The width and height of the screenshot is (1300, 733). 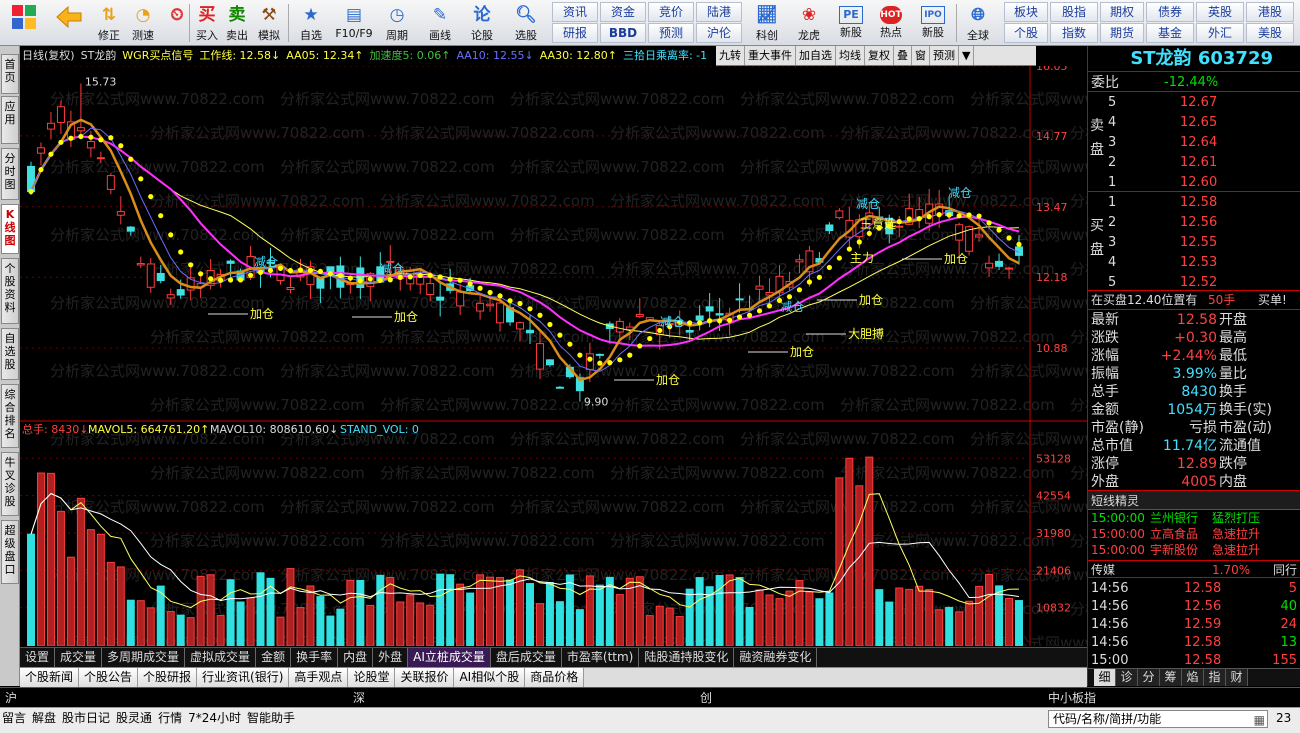 I want to click on indicator-tab: 内盘, so click(x=356, y=657).